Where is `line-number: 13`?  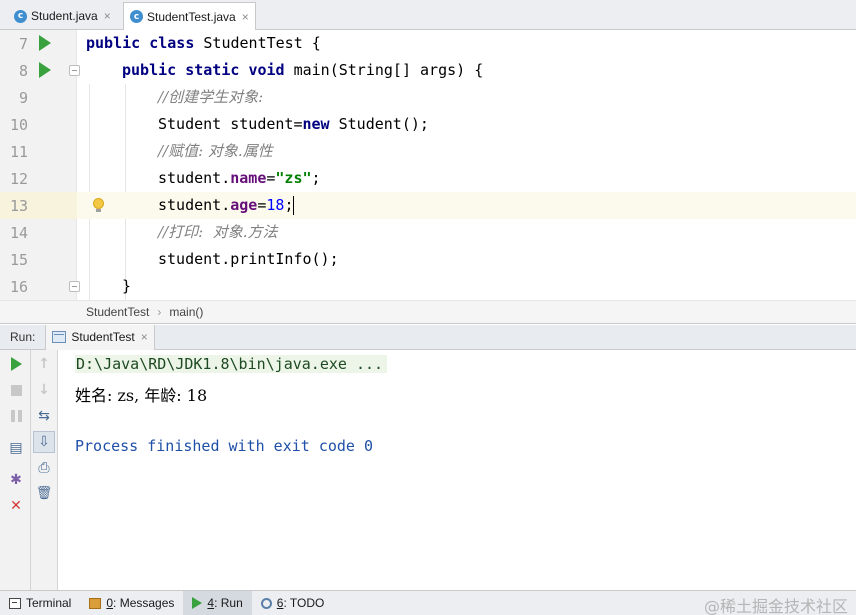
line-number: 13 is located at coordinates (18, 206).